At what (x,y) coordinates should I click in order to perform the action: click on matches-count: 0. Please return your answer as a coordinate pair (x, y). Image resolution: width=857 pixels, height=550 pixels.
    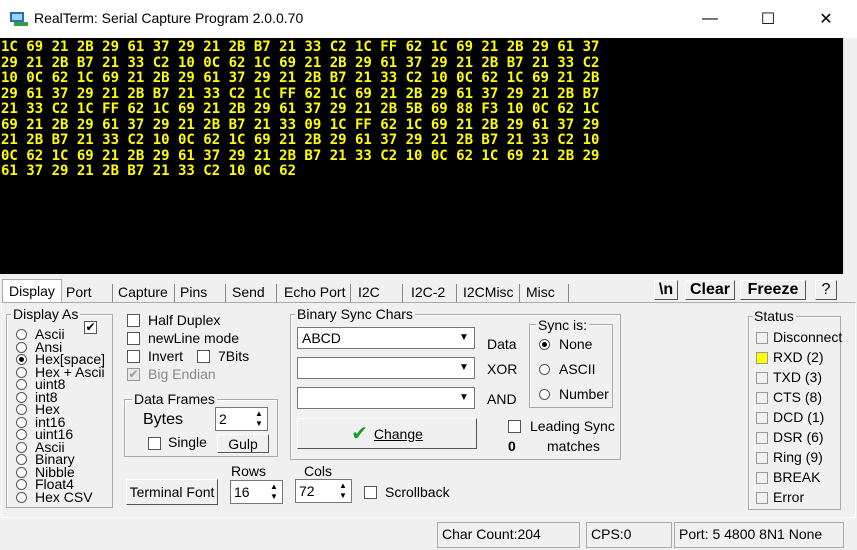
    Looking at the image, I should click on (512, 446).